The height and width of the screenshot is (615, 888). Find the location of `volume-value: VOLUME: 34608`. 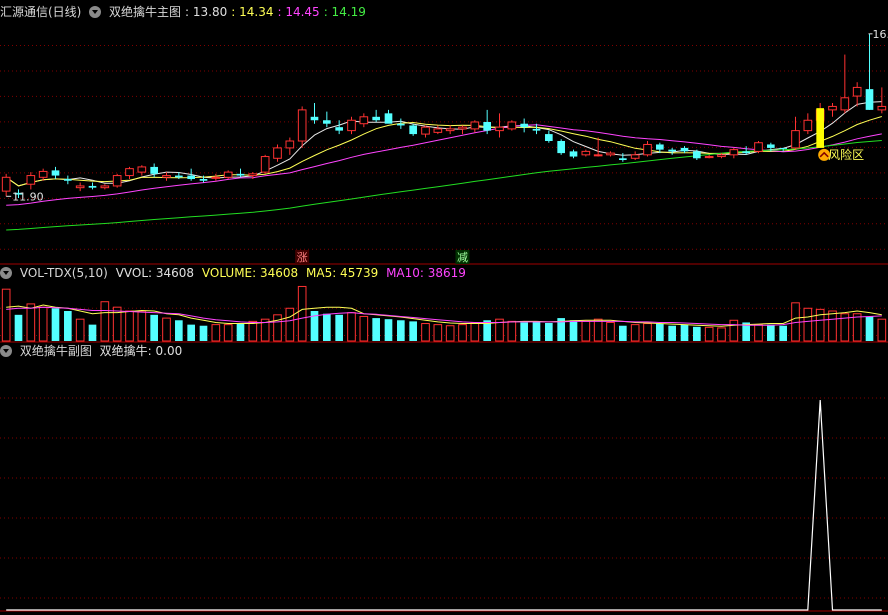

volume-value: VOLUME: 34608 is located at coordinates (250, 273).